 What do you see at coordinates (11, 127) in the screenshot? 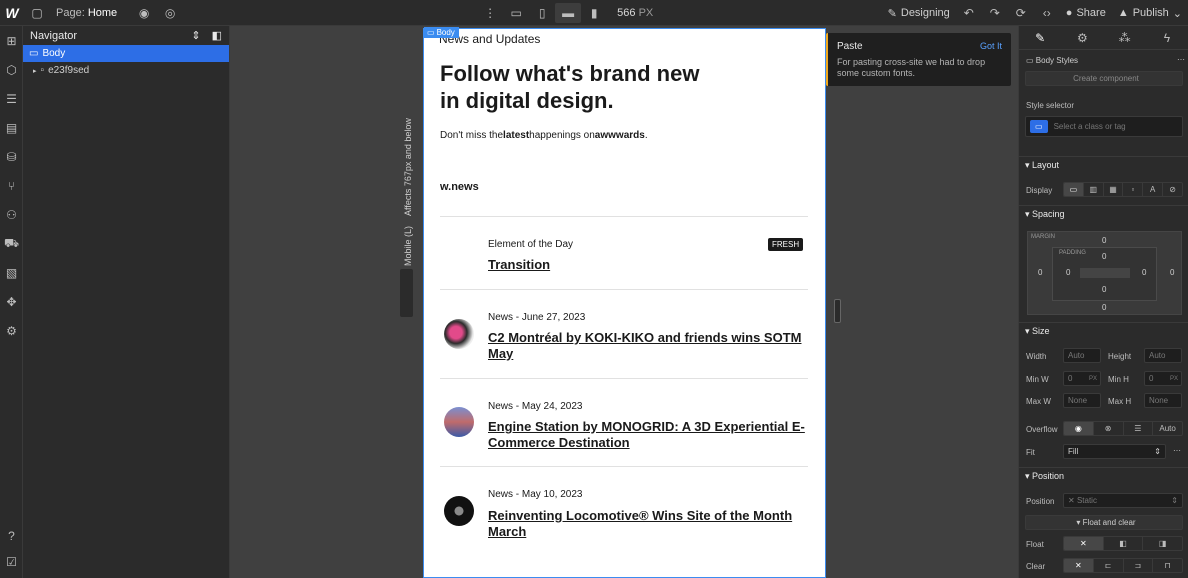
I see `pages-icon: ▤` at bounding box center [11, 127].